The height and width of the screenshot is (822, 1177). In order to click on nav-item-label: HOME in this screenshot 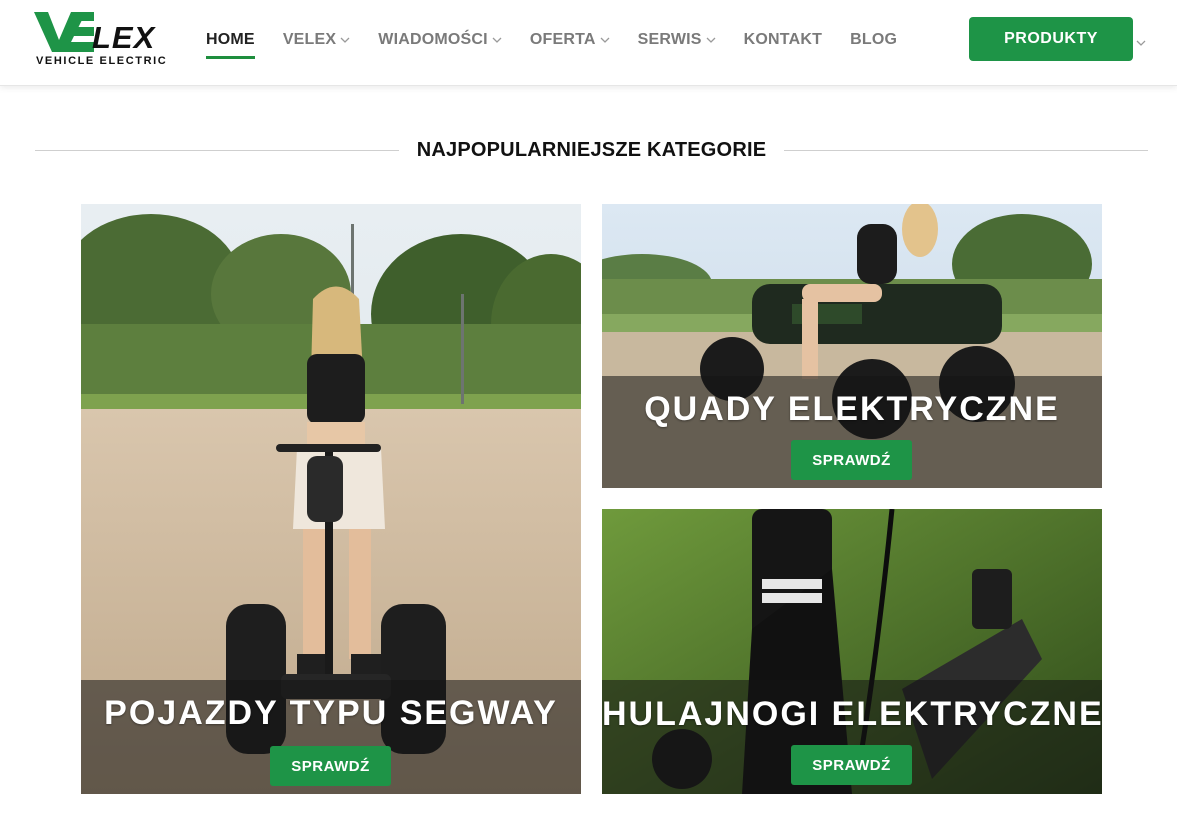, I will do `click(230, 39)`.